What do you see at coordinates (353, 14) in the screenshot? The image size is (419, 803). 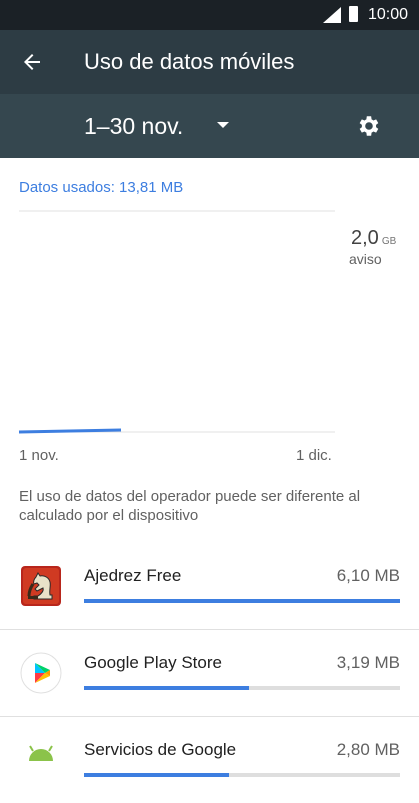 I see `battery-icon` at bounding box center [353, 14].